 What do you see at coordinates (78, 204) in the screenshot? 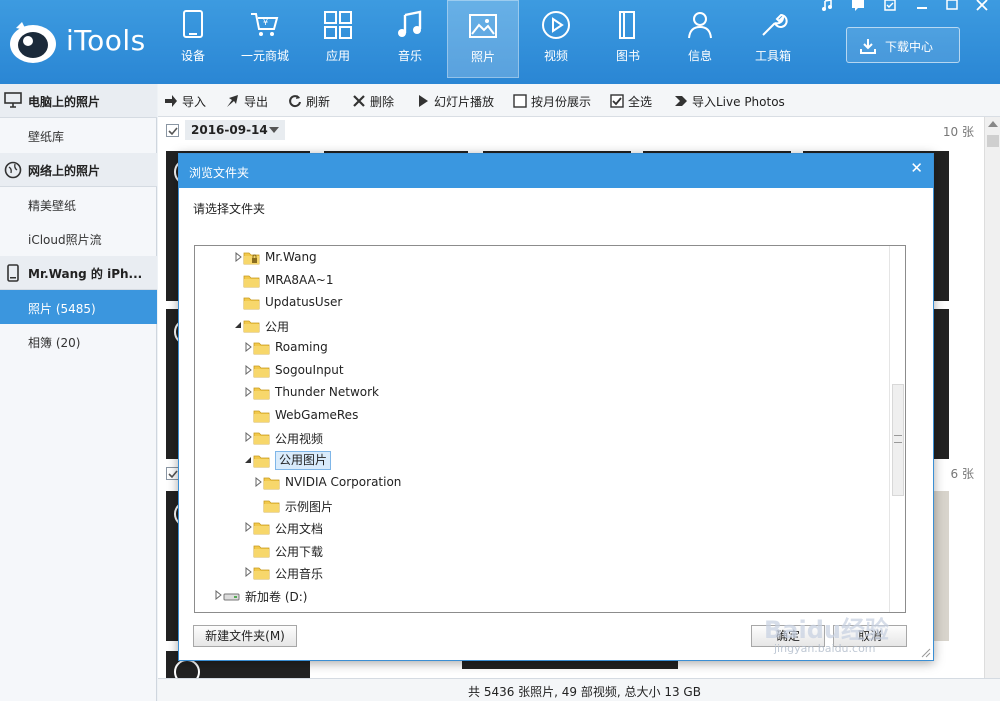
I see `sidebar-item-featured-wallpaper: 精美壁纸` at bounding box center [78, 204].